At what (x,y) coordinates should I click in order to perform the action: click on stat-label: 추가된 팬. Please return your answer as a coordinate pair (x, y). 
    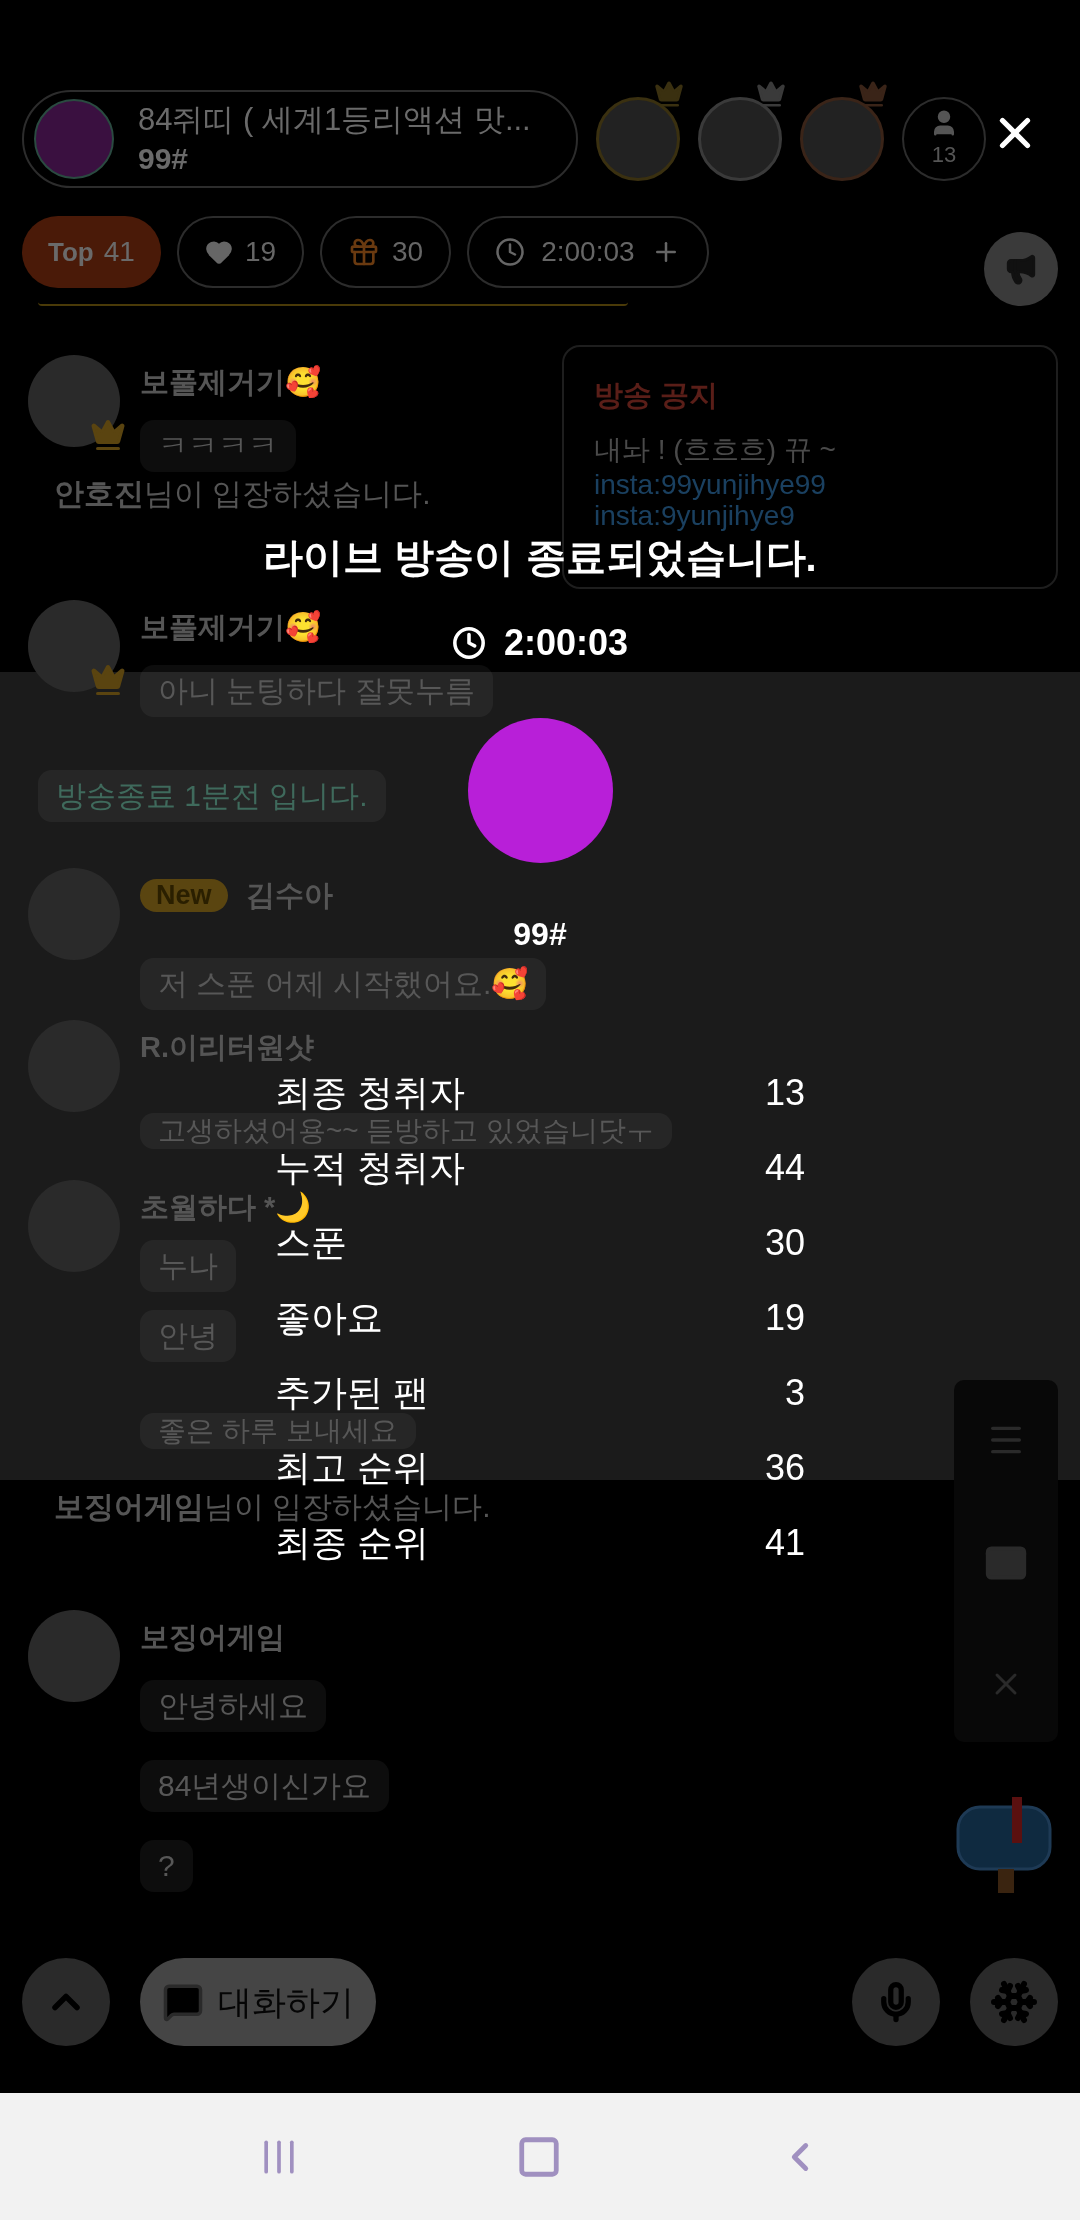
    Looking at the image, I should click on (352, 1393).